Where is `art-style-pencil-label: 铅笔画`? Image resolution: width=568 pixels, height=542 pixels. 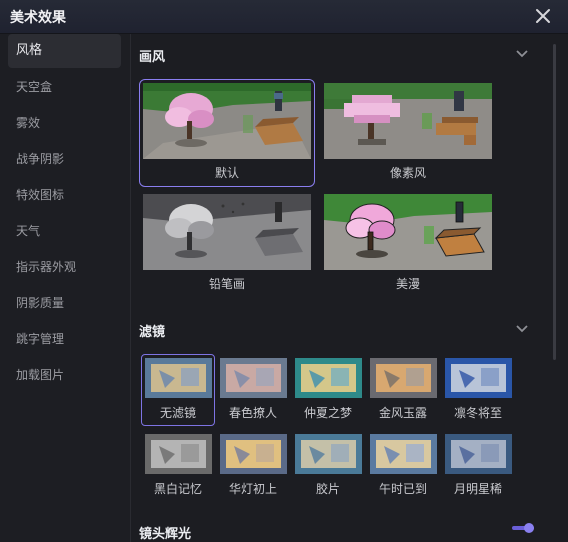
art-style-pencil-label: 铅笔画 is located at coordinates (226, 284).